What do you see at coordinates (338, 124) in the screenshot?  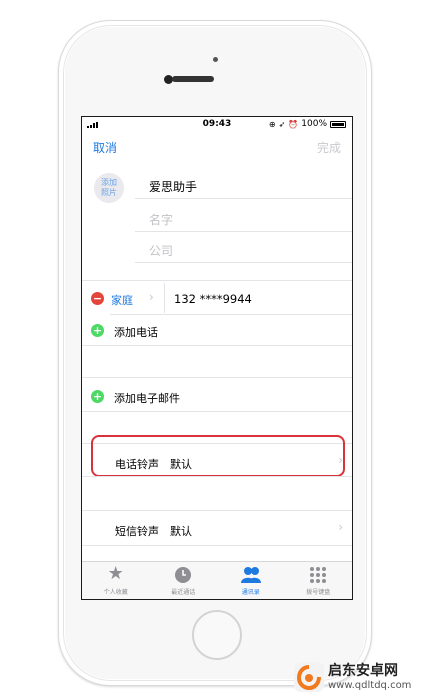 I see `battery-icon` at bounding box center [338, 124].